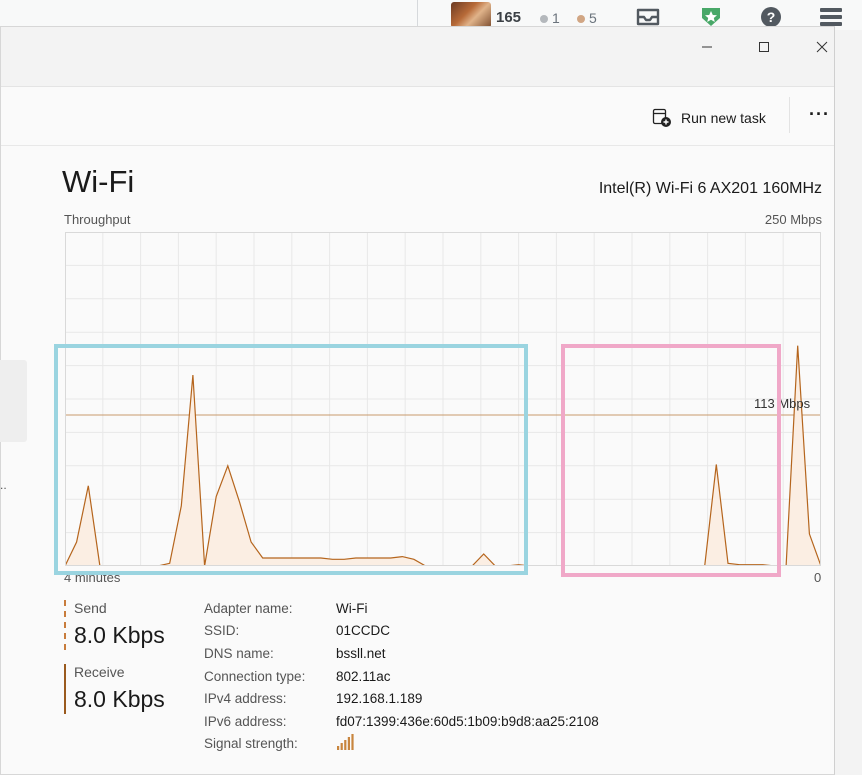  Describe the element at coordinates (593, 18) in the screenshot. I see `bronze-badge-value: 5` at that location.